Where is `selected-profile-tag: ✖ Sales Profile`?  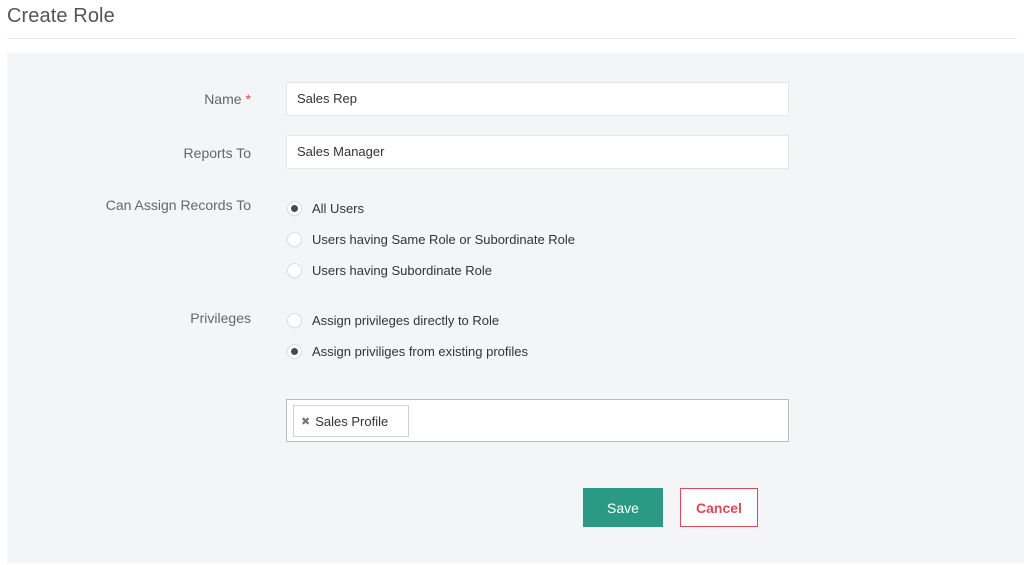 selected-profile-tag: ✖ Sales Profile is located at coordinates (351, 421).